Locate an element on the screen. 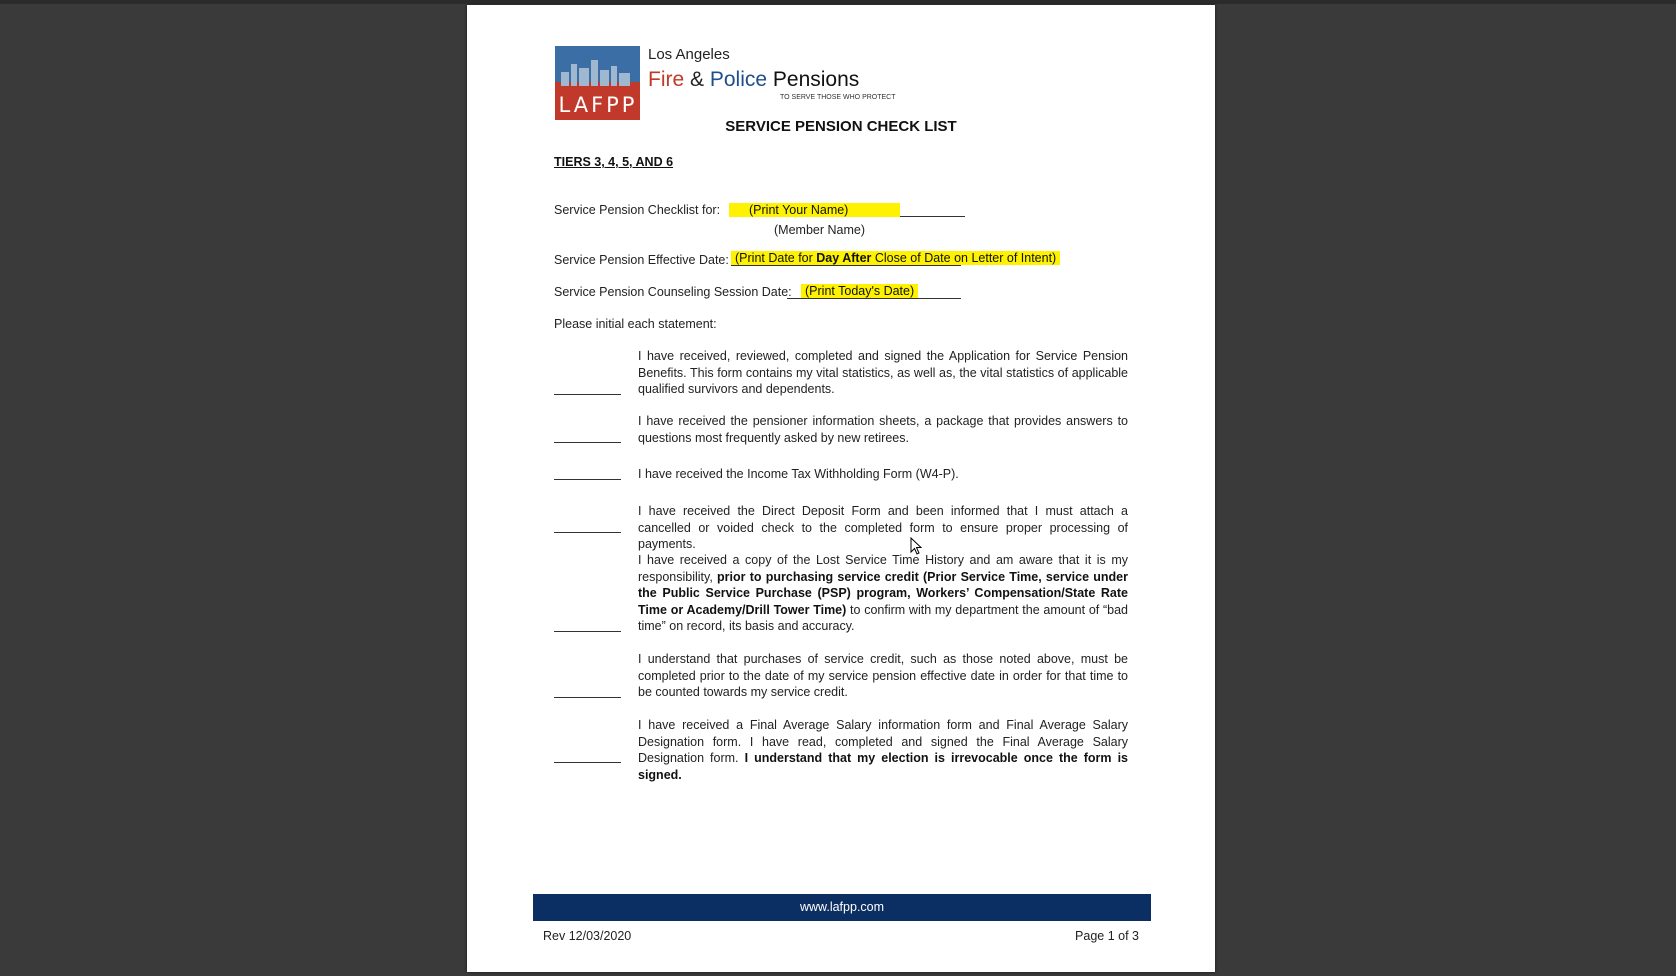 The image size is (1676, 976). effective-date-label: Service Pension Effective Date: is located at coordinates (641, 260).